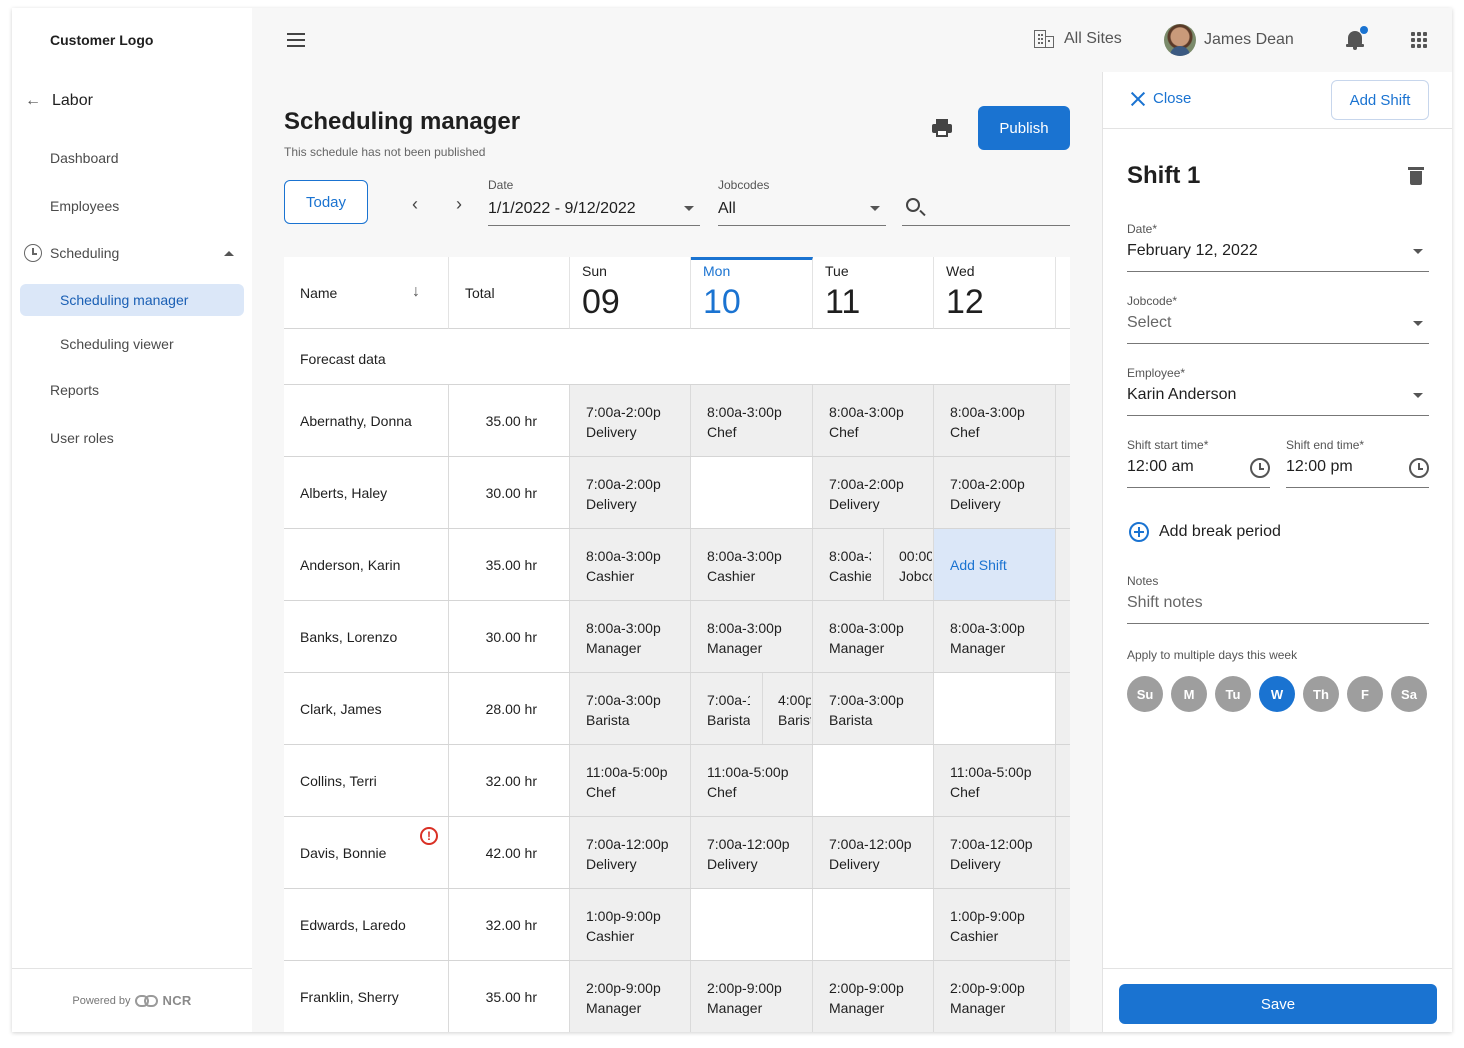  What do you see at coordinates (1277, 694) in the screenshot?
I see `weekday-toggle: W` at bounding box center [1277, 694].